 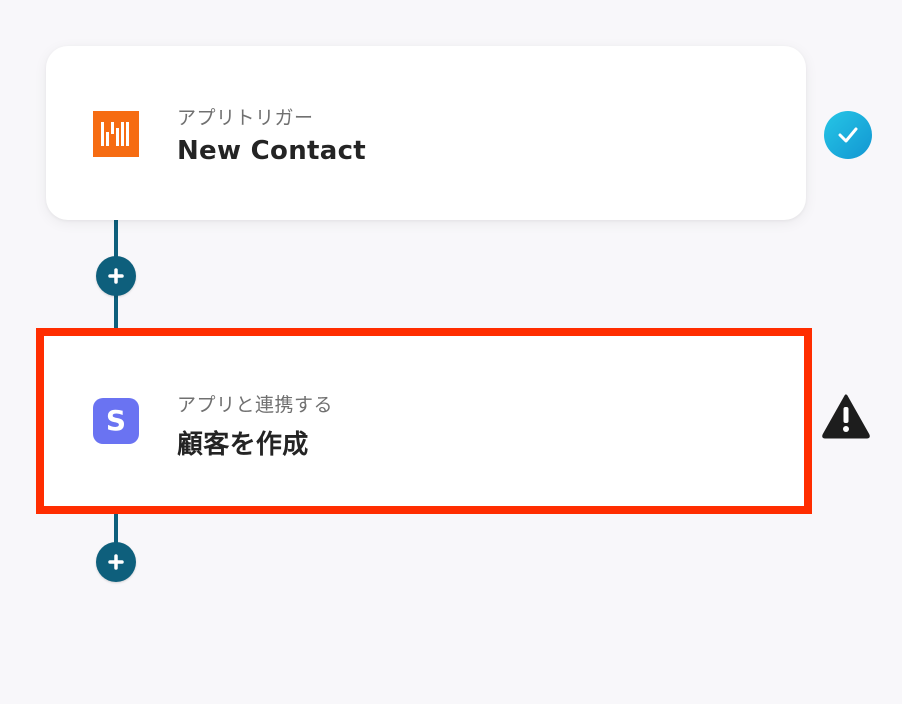 What do you see at coordinates (245, 118) in the screenshot?
I see `step-type-label: アプリトリガー` at bounding box center [245, 118].